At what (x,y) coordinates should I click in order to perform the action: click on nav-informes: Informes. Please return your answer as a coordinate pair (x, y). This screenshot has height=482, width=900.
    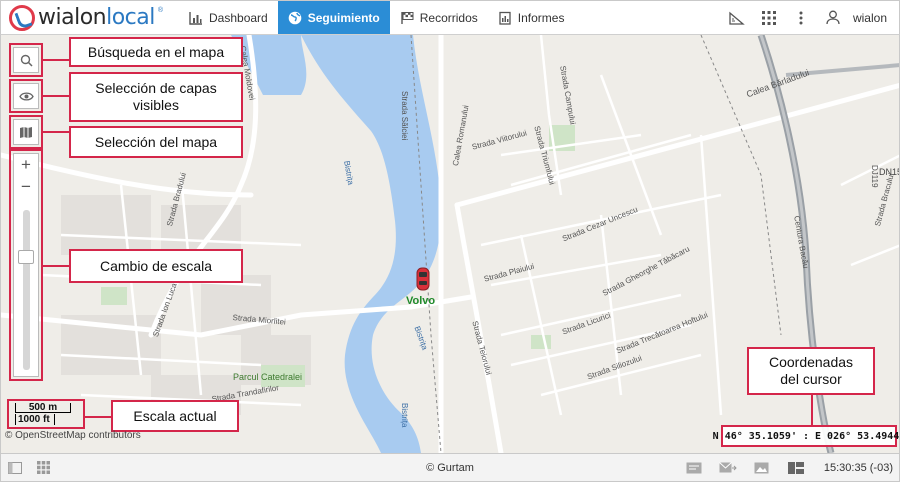
    Looking at the image, I should click on (531, 17).